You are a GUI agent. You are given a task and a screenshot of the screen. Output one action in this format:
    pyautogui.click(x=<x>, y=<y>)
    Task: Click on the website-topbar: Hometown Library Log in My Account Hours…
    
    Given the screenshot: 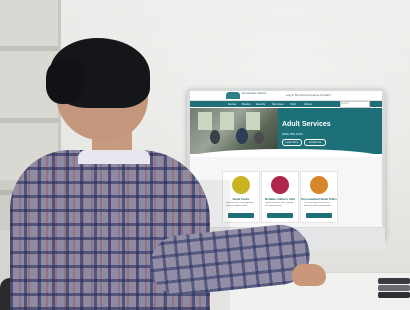 What is the action you would take?
    pyautogui.click(x=286, y=96)
    